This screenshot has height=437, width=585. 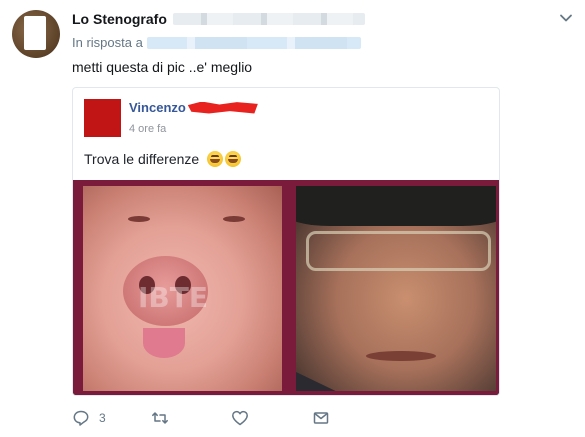 I want to click on author-name: Lo Stenografo, so click(x=119, y=19).